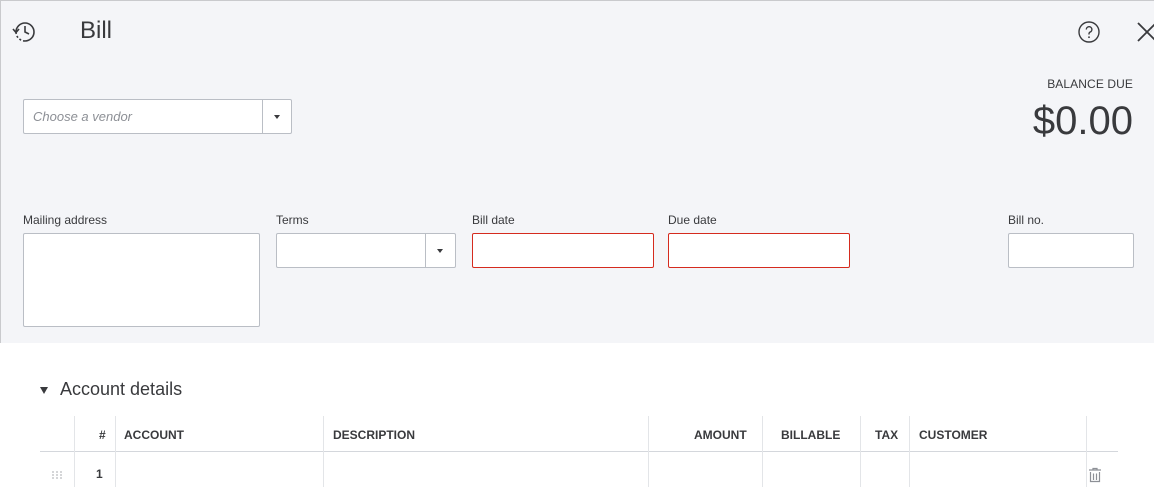  I want to click on col-header-description: DESCRIPTION, so click(374, 435).